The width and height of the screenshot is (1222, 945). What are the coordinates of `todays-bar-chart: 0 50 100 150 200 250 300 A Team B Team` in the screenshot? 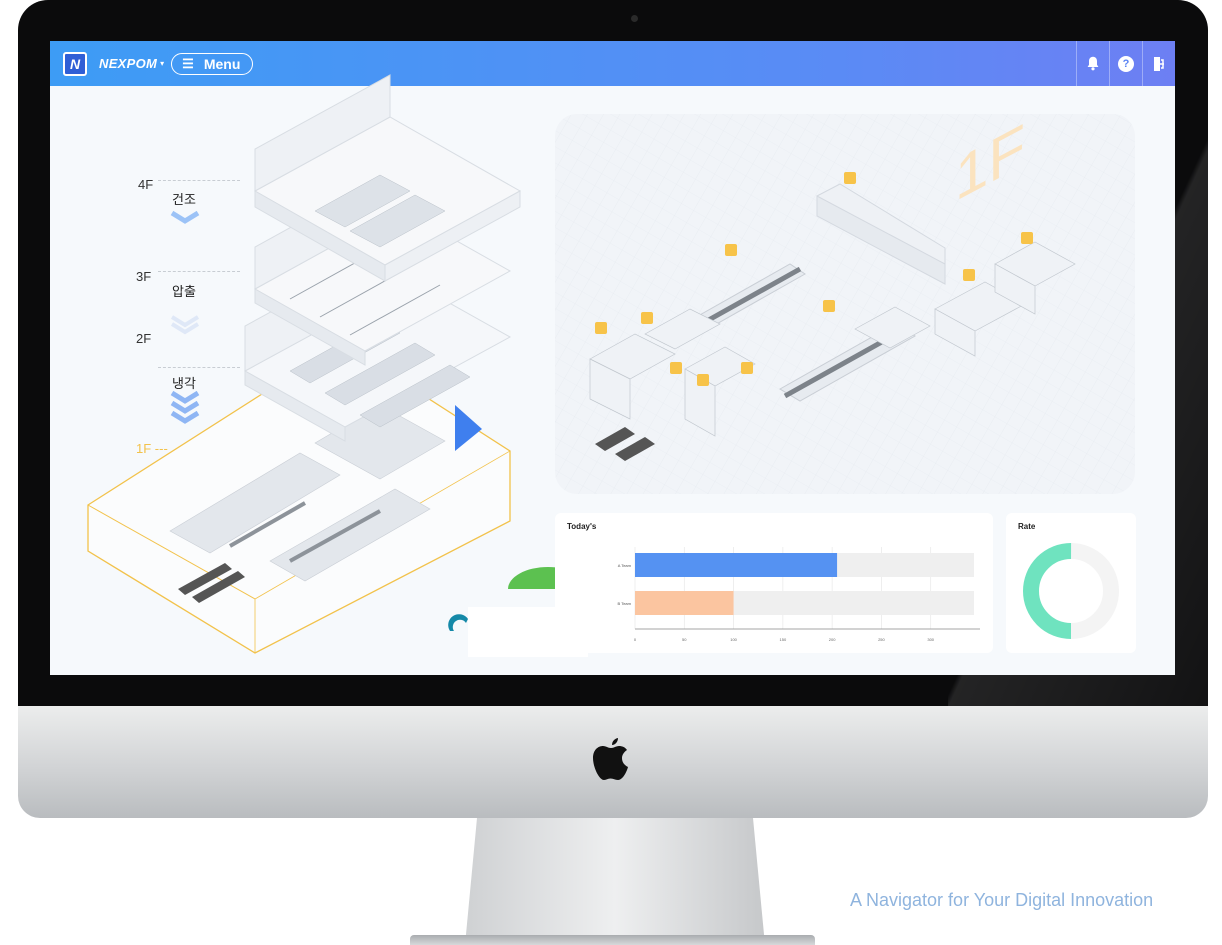 It's located at (799, 594).